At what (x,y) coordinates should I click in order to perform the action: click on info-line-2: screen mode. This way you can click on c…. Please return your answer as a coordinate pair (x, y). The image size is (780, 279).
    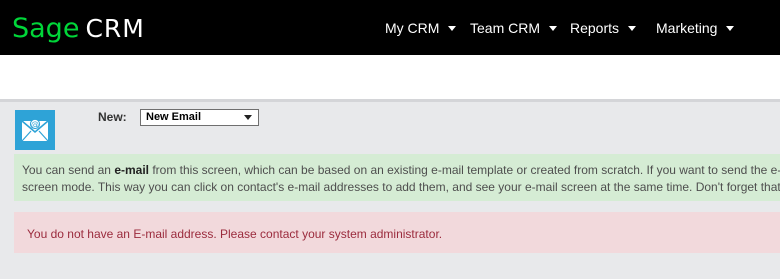
    Looking at the image, I should click on (401, 187).